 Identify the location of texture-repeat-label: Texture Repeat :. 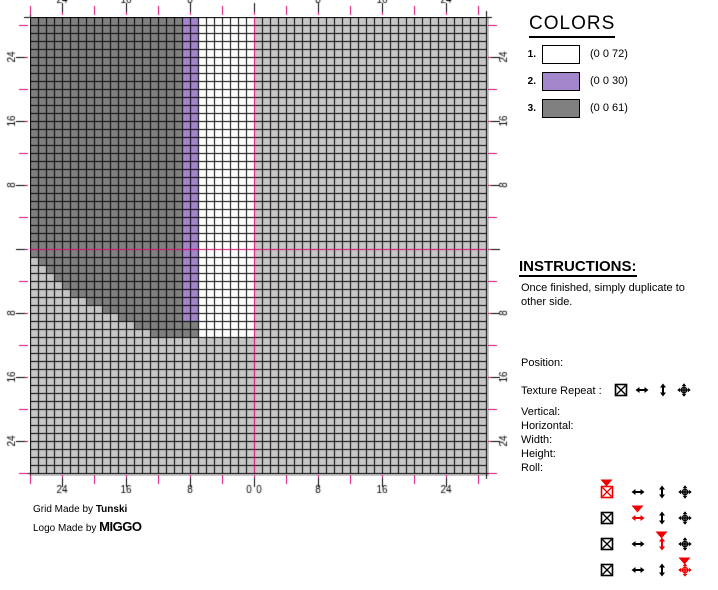
(561, 391).